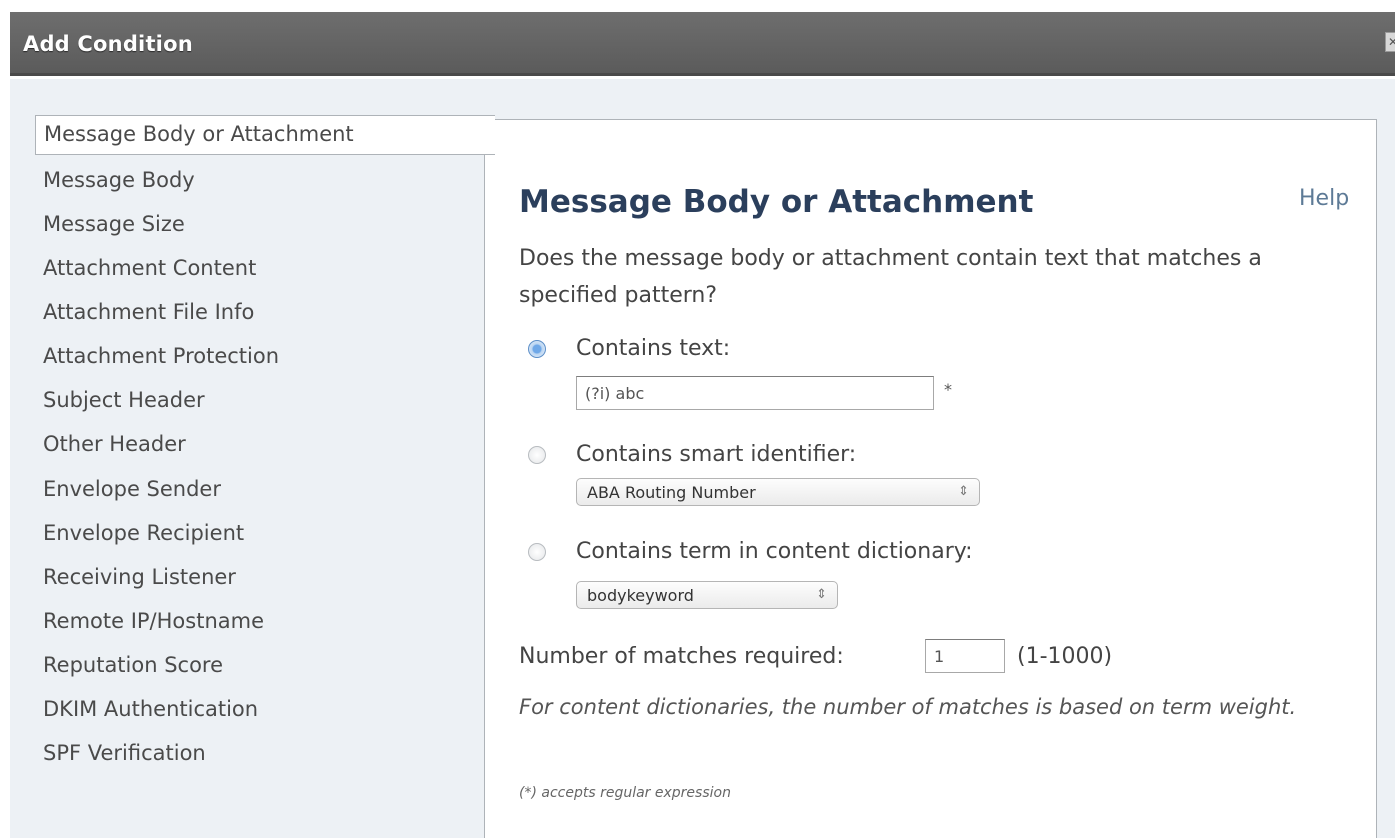 The image size is (1395, 838). I want to click on content-dictionary-value: bodykeyword, so click(640, 595).